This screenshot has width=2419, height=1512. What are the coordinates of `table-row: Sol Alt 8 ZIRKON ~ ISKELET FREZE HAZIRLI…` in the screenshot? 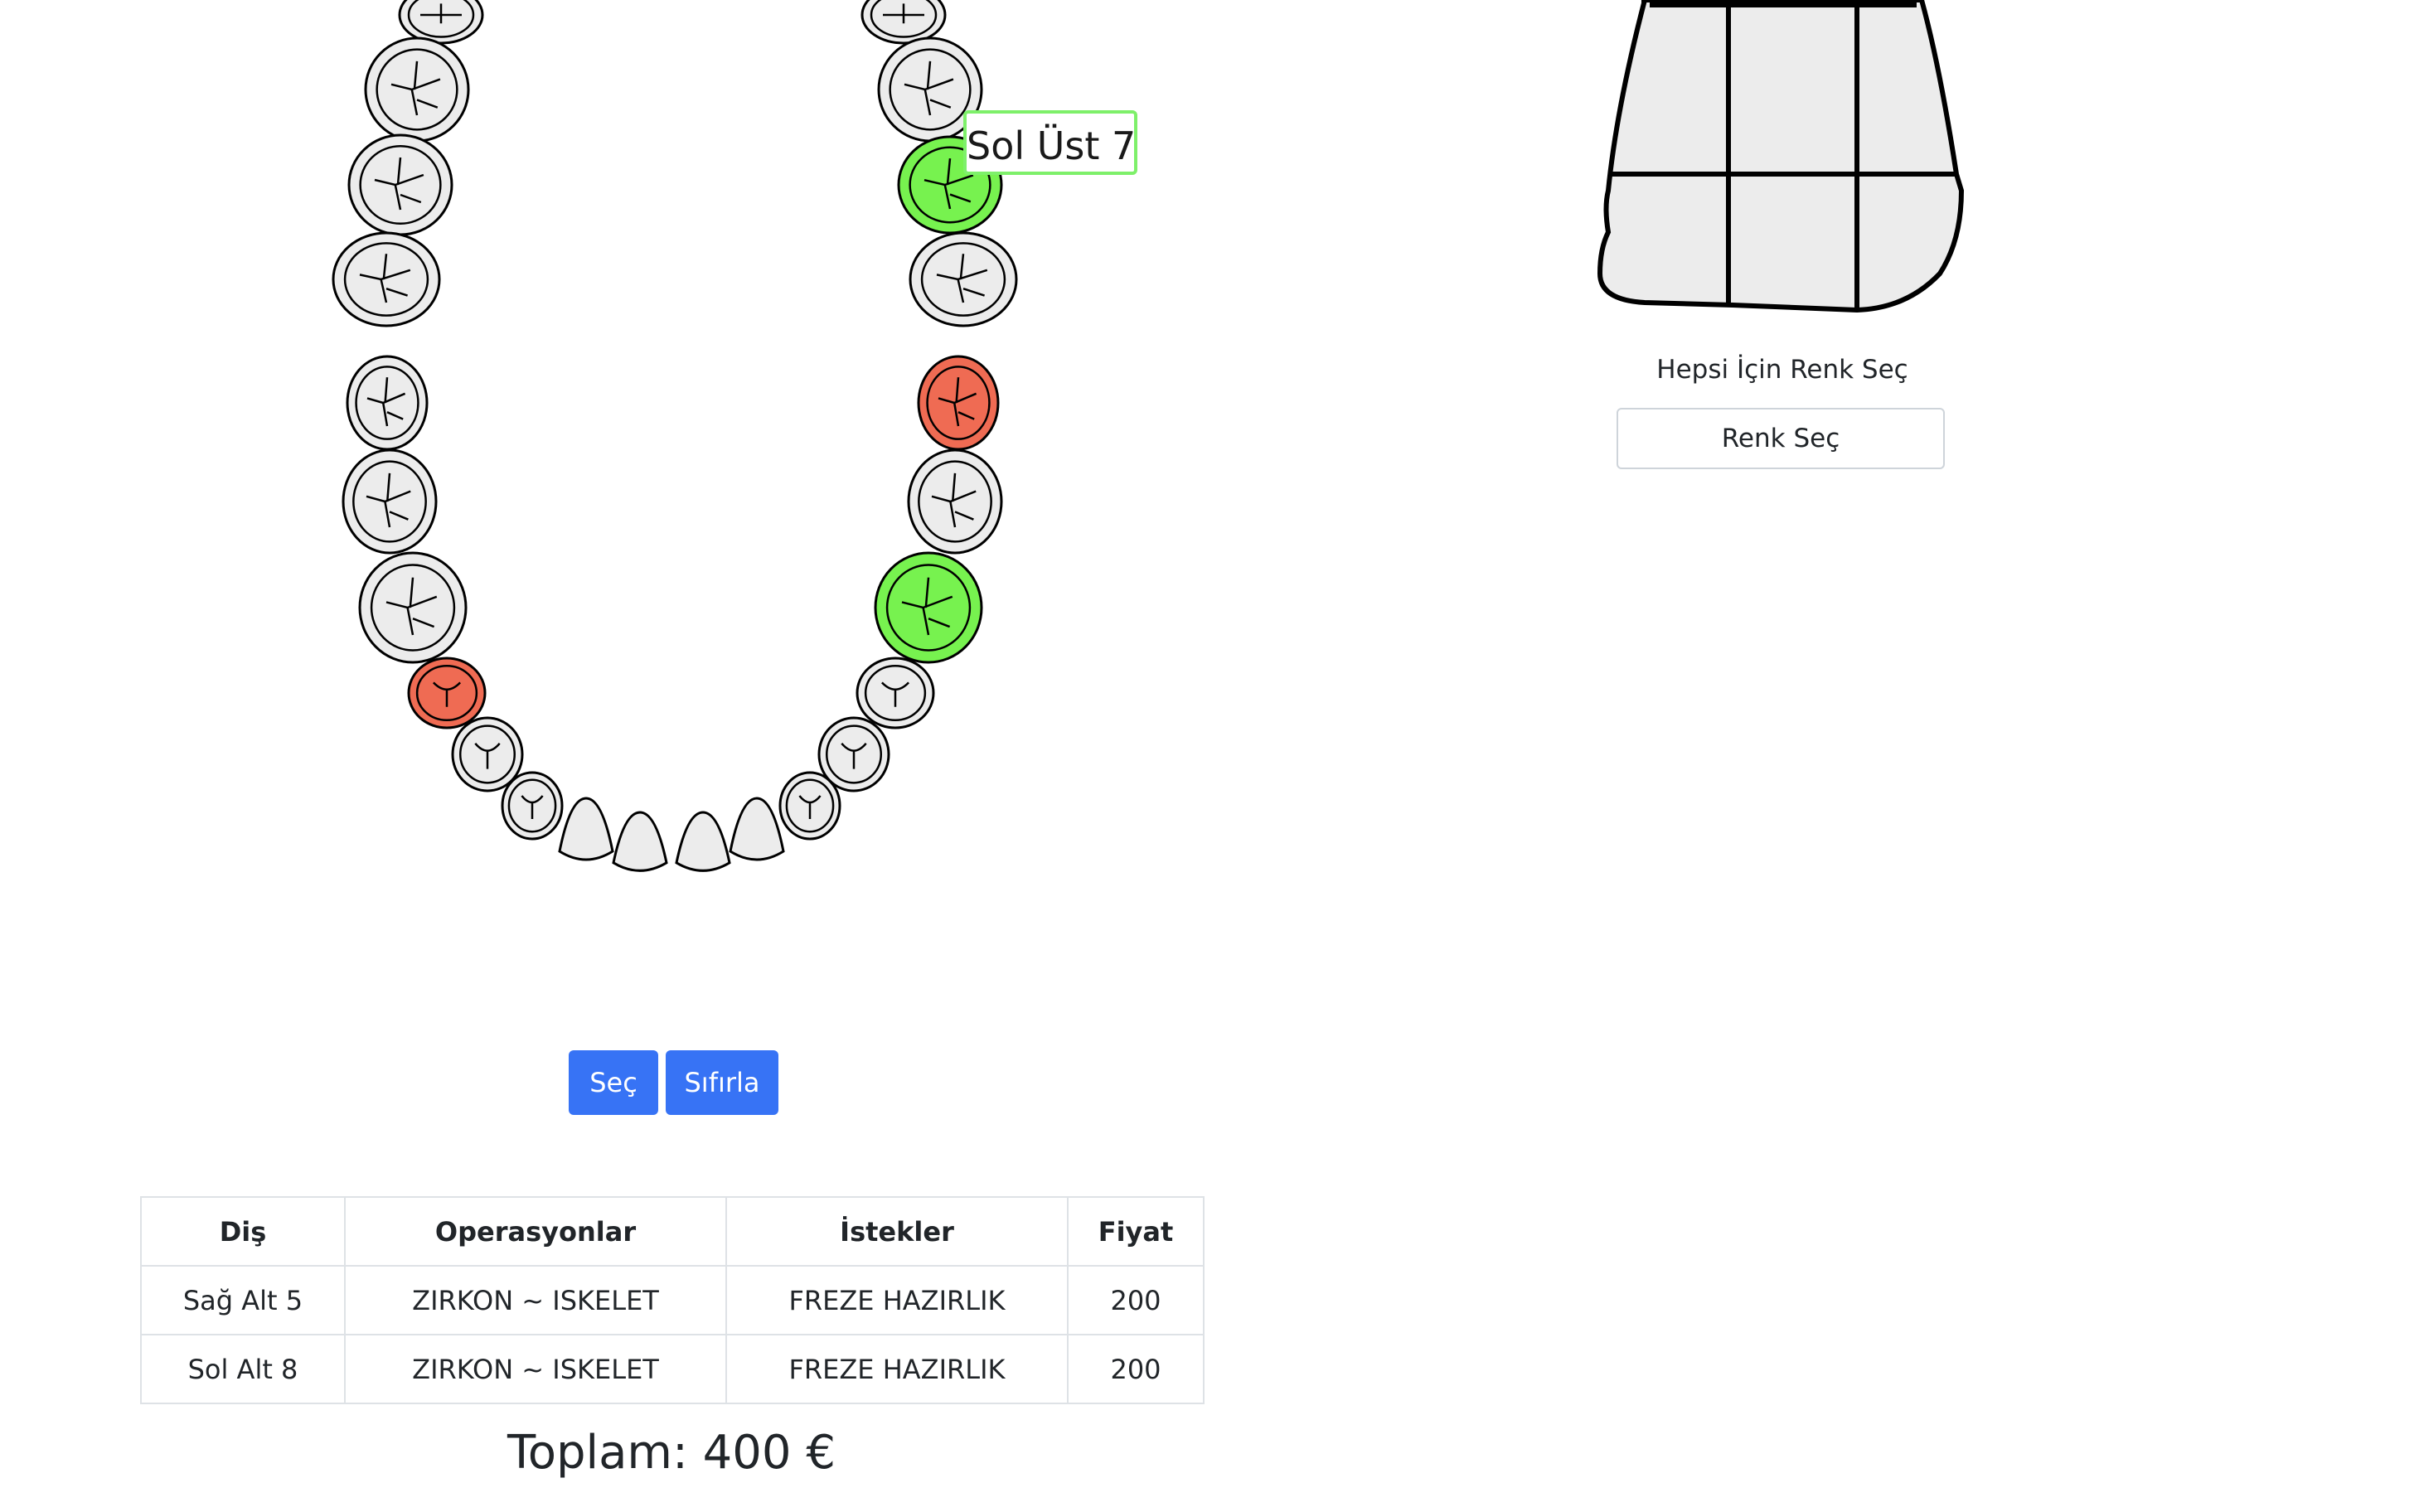 It's located at (673, 1369).